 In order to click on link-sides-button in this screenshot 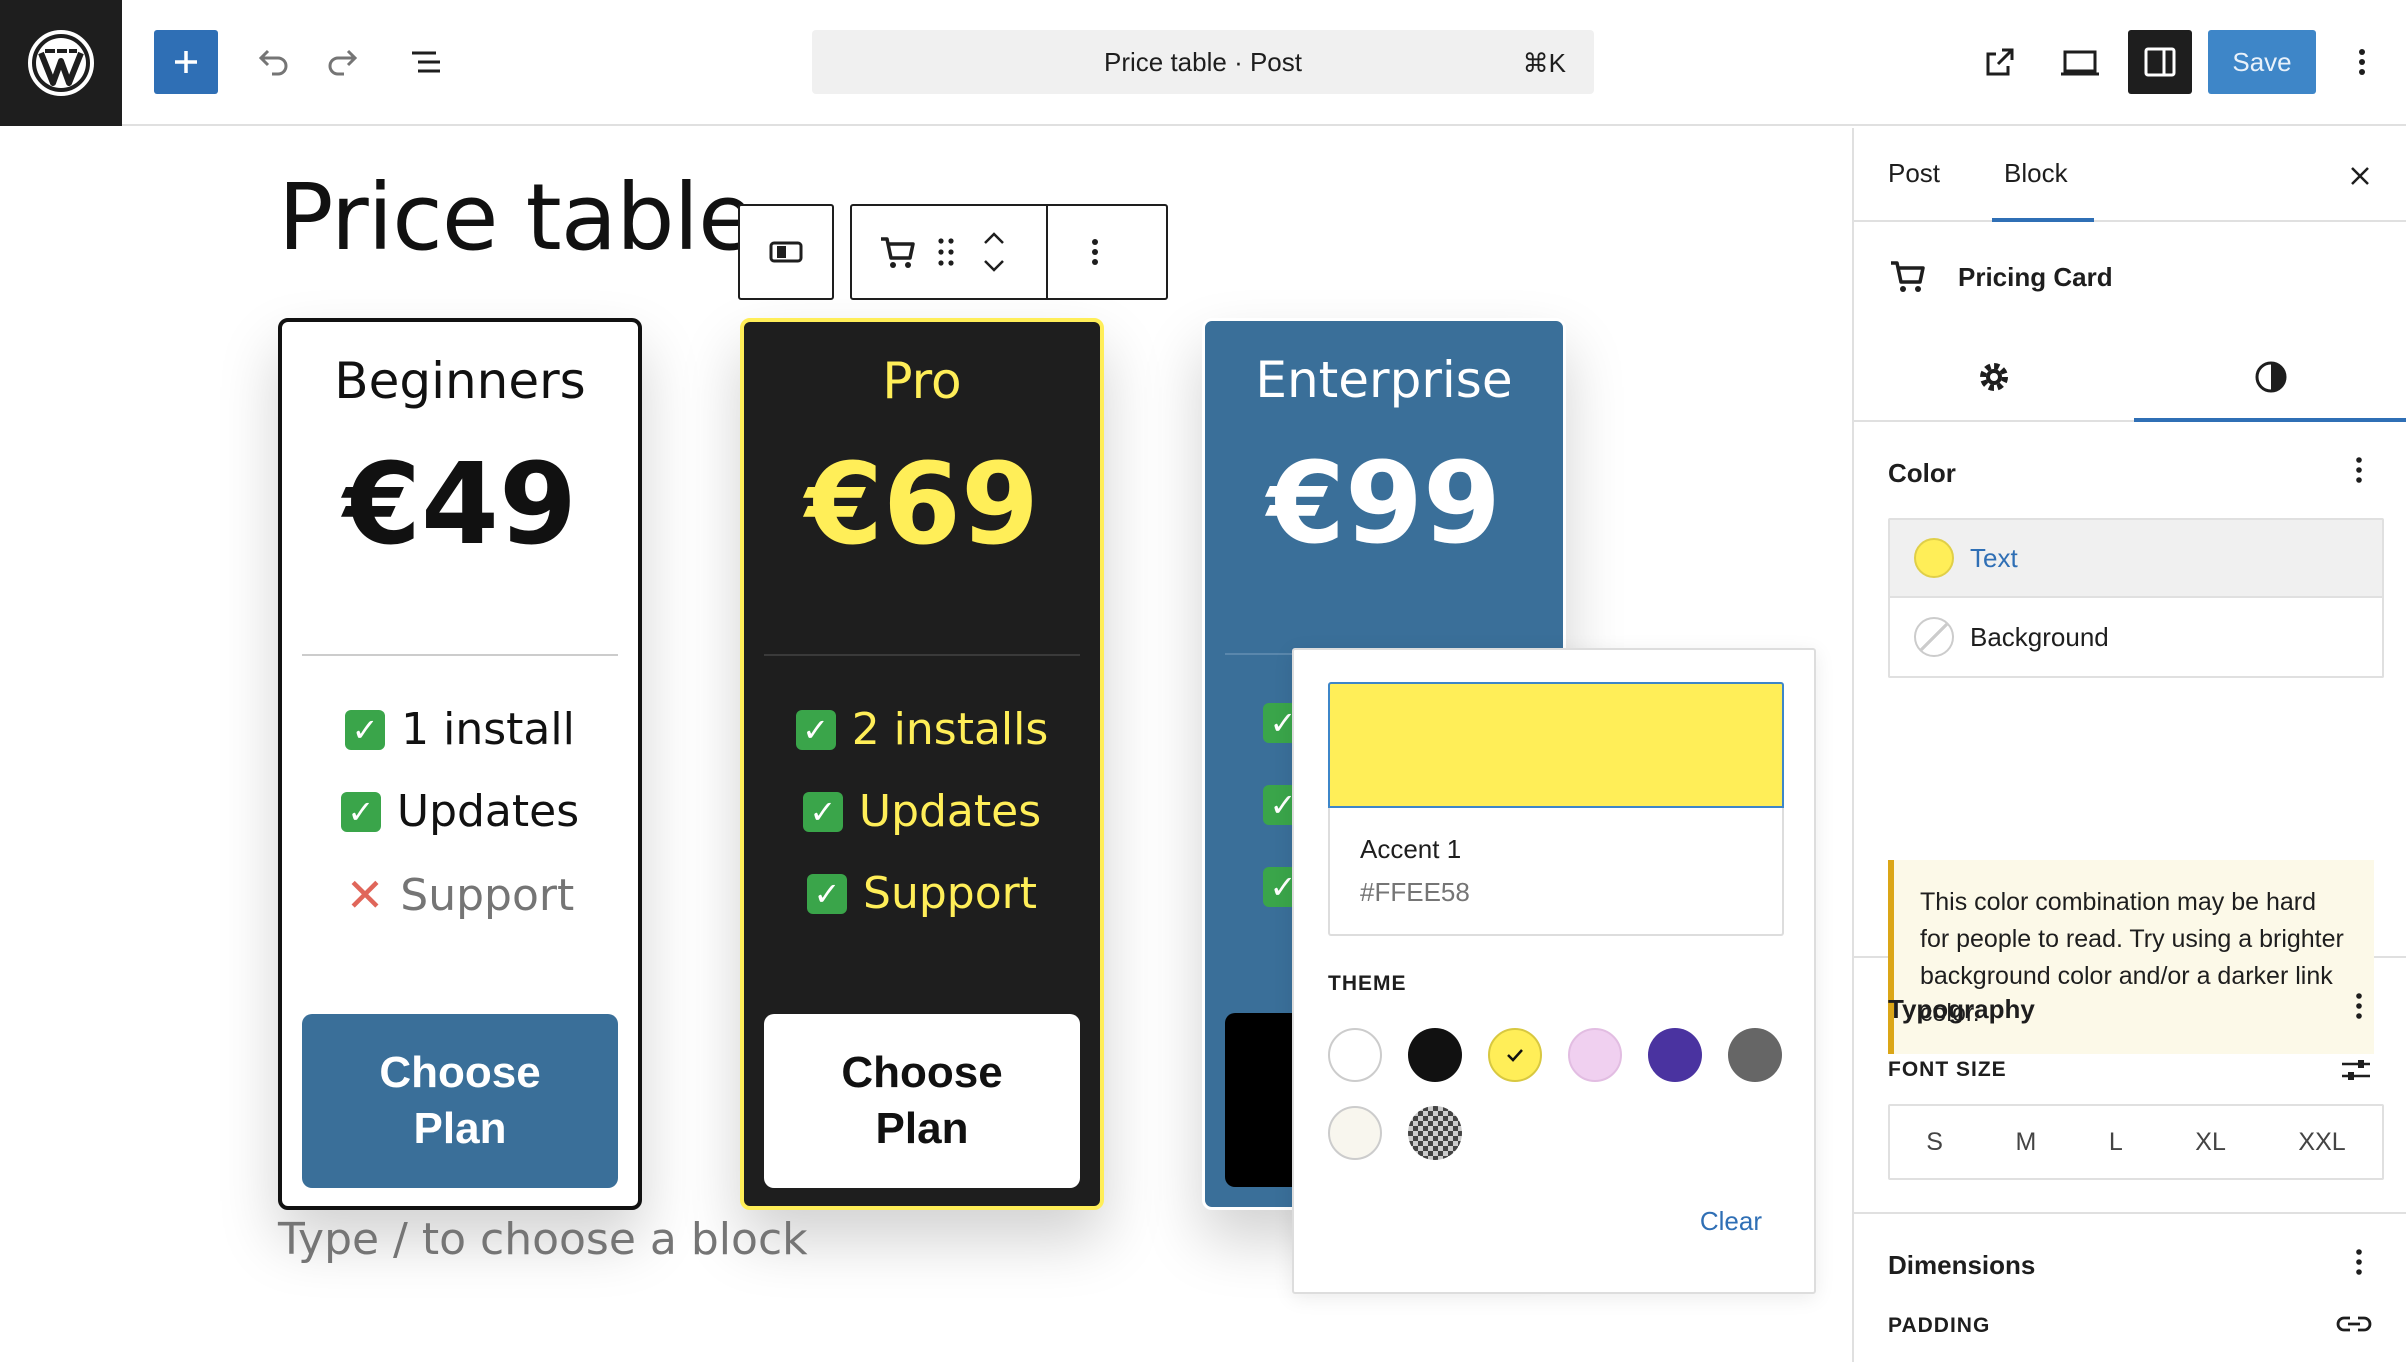, I will do `click(2354, 1324)`.